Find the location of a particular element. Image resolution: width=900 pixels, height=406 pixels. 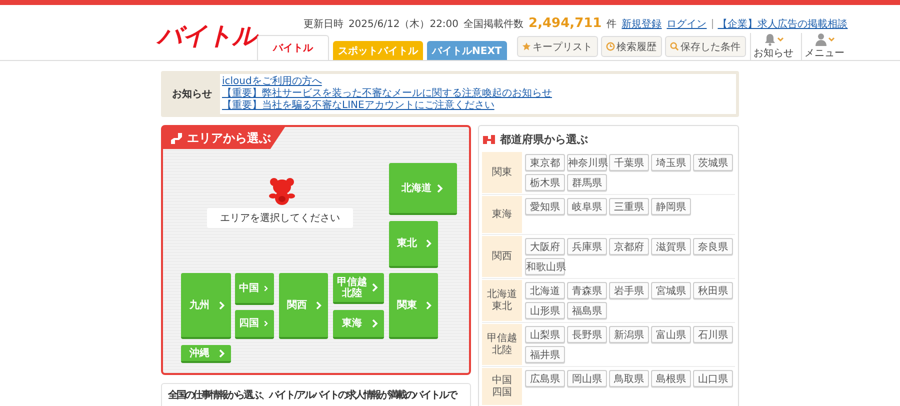

prefecture-button: 岐阜県 is located at coordinates (587, 206).